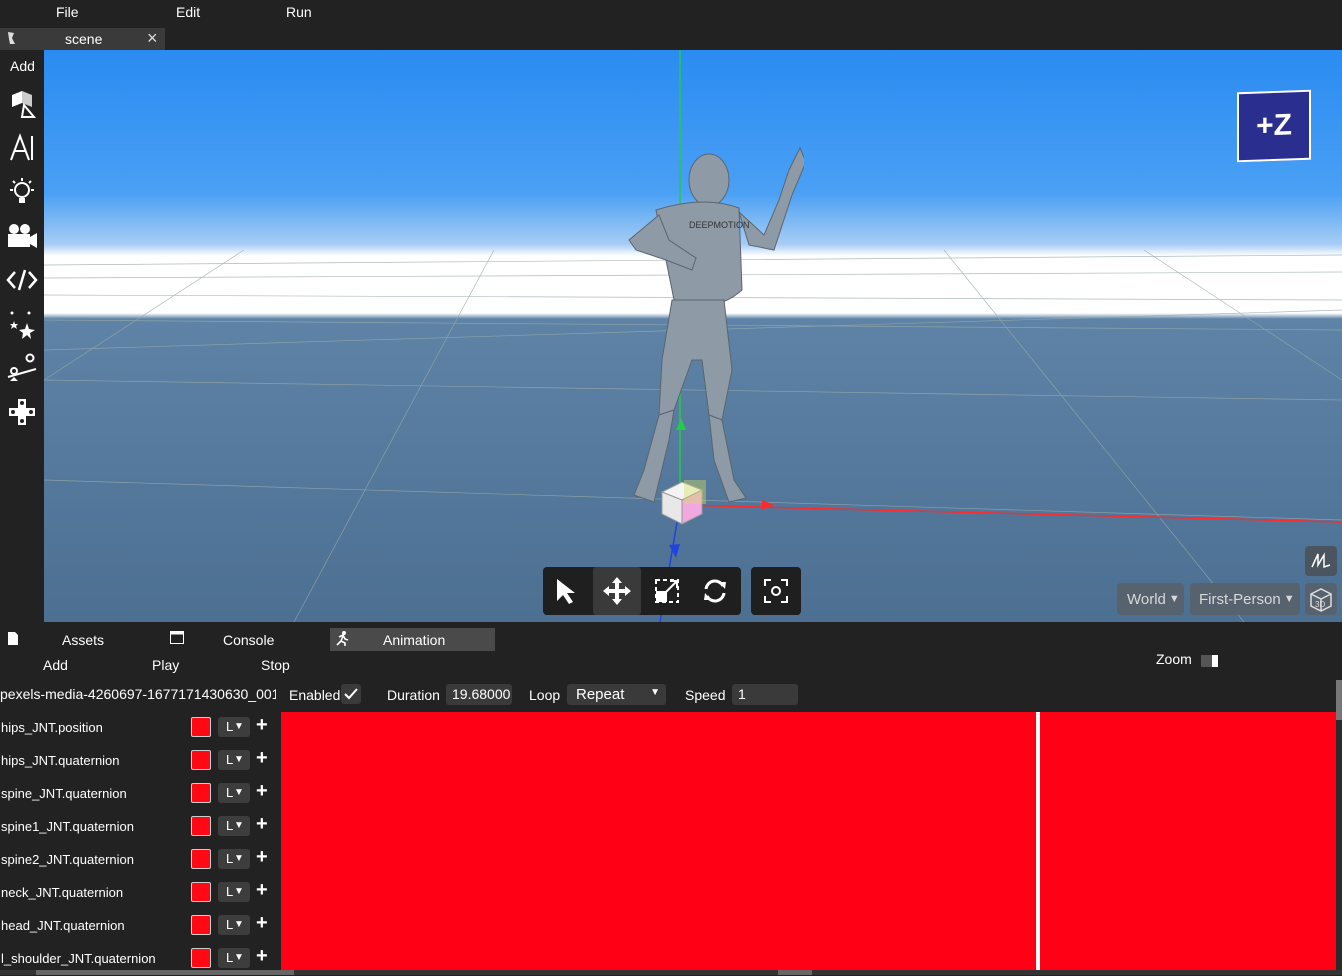 The height and width of the screenshot is (976, 1342). Describe the element at coordinates (177, 639) in the screenshot. I see `console-icon` at that location.